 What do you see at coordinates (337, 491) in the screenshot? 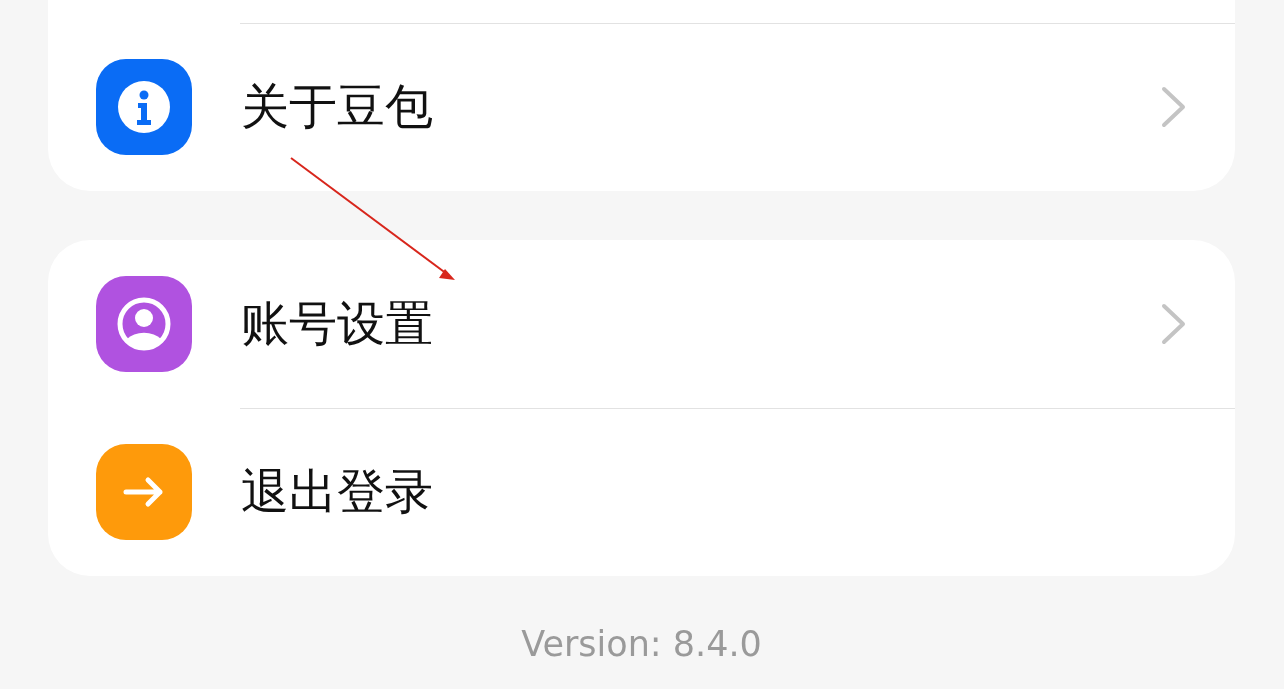
I see `item-label: 退出登录` at bounding box center [337, 491].